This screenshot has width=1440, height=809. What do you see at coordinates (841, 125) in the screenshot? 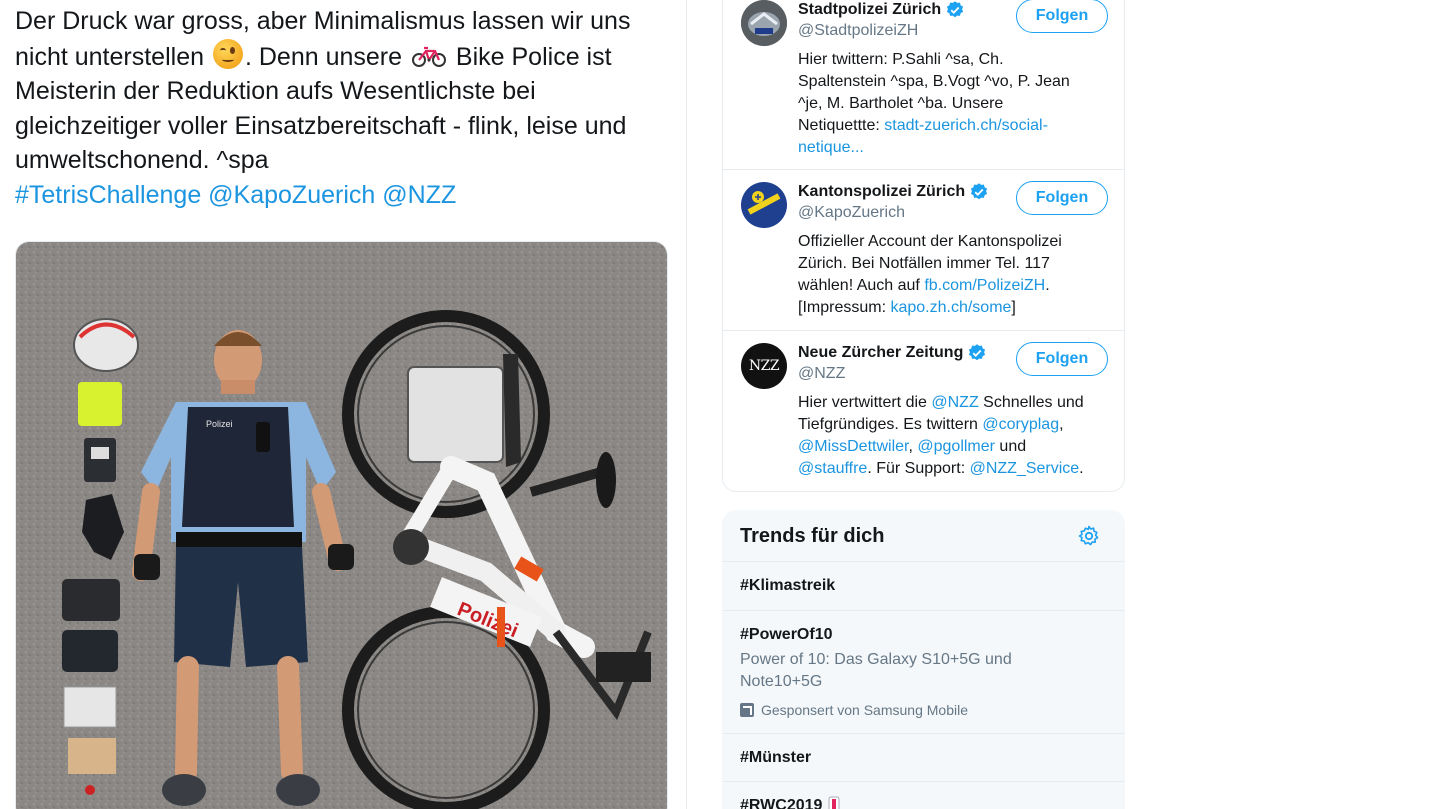
I see `bio-text: Netiquettte:` at bounding box center [841, 125].